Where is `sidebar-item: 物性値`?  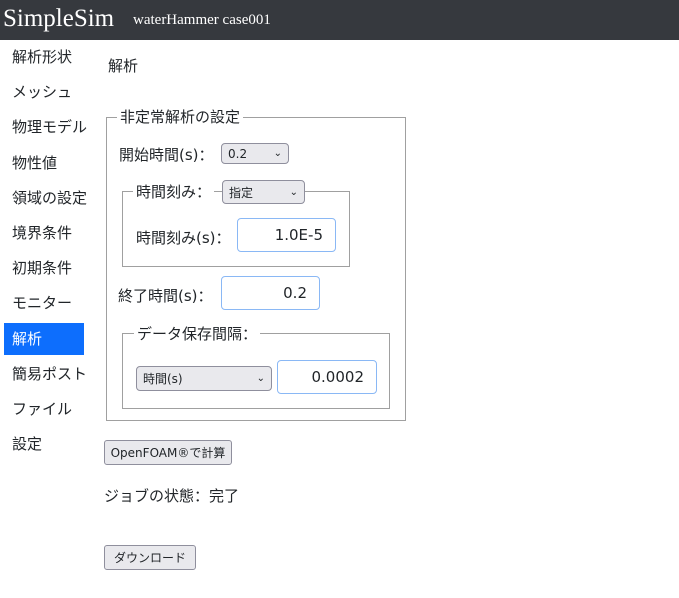 sidebar-item: 物性値 is located at coordinates (44, 163).